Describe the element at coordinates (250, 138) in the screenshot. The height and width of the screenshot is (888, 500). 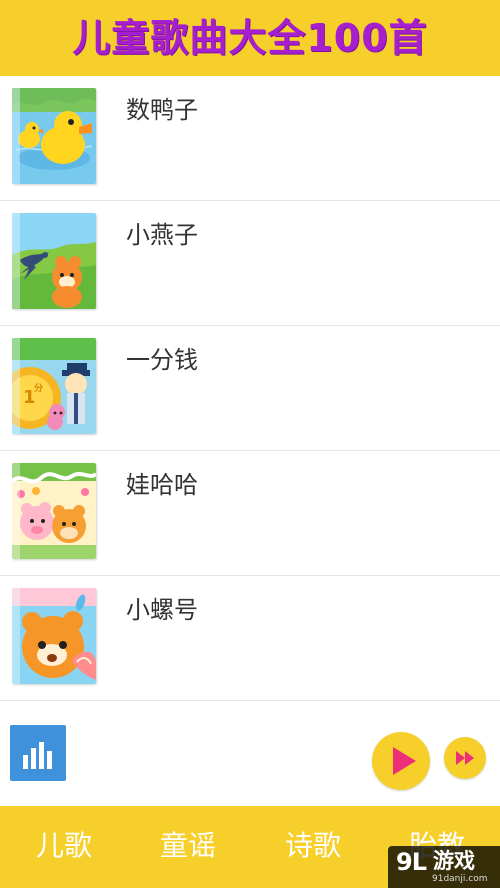
I see `song-item-shuyazi: 数鸭子` at that location.